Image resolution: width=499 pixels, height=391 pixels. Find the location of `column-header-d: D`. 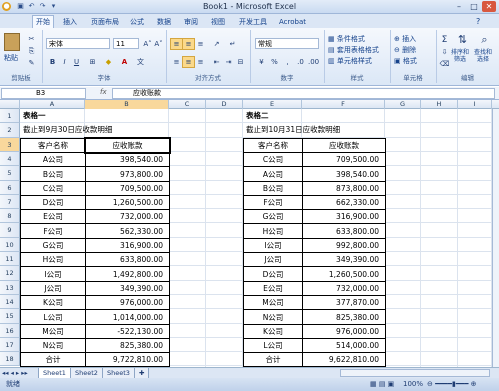

column-header-d: D is located at coordinates (224, 104).